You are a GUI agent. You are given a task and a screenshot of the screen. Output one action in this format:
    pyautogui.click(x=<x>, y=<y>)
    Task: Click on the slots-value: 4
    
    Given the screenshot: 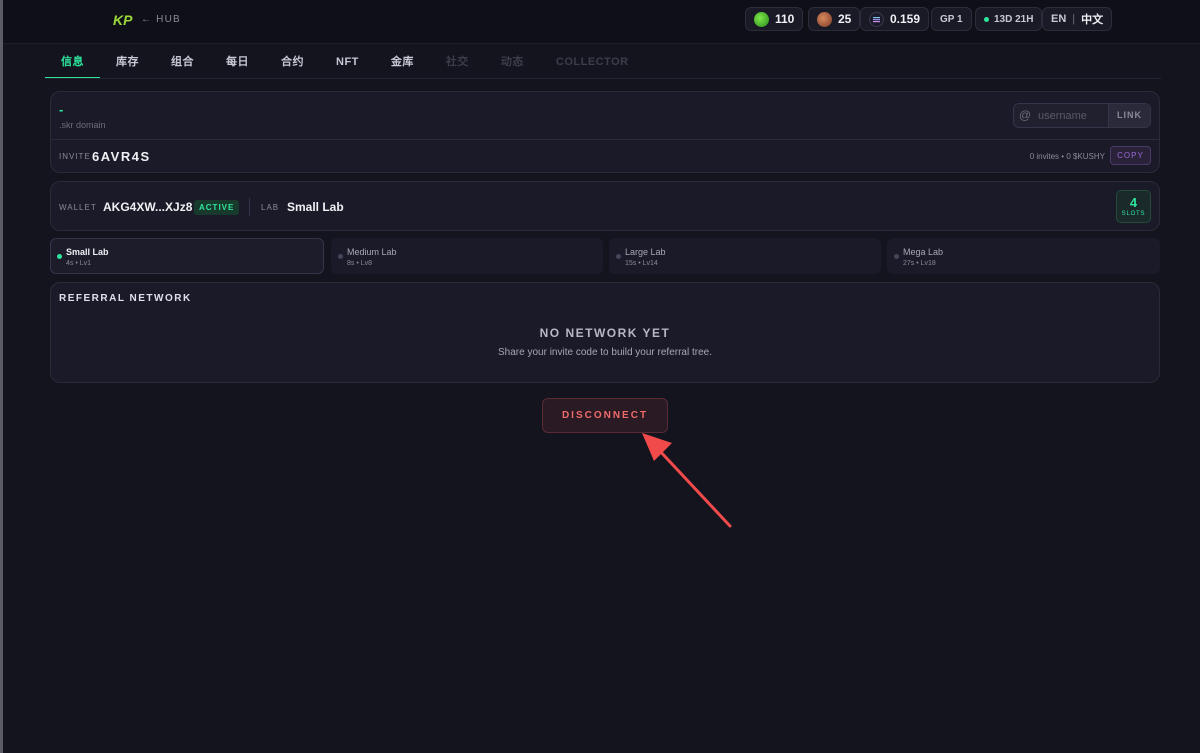 What is the action you would take?
    pyautogui.click(x=1133, y=202)
    